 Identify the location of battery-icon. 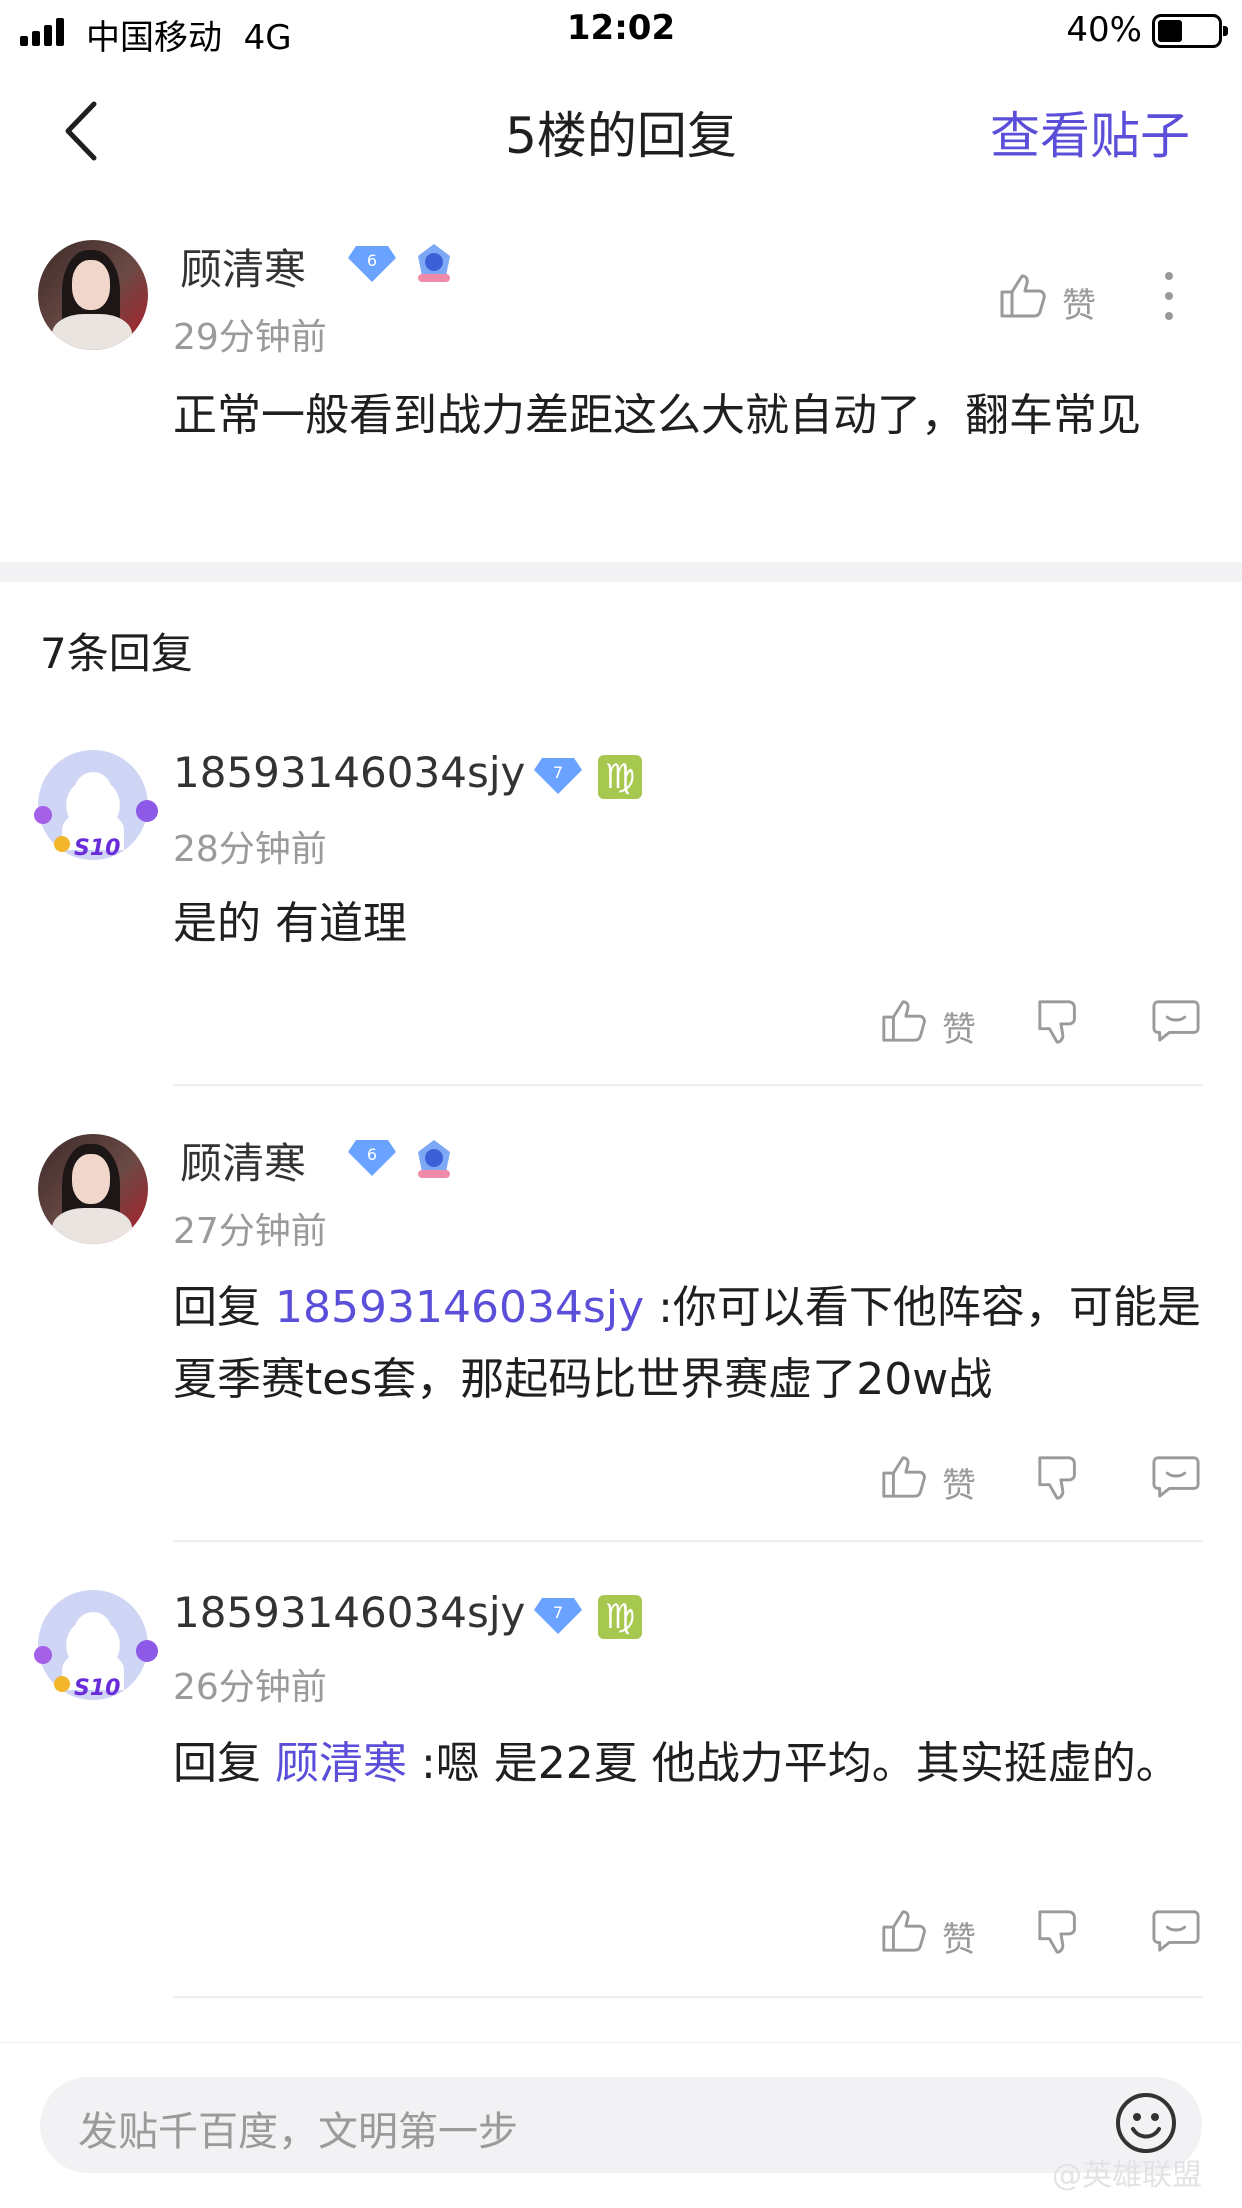
(1190, 31).